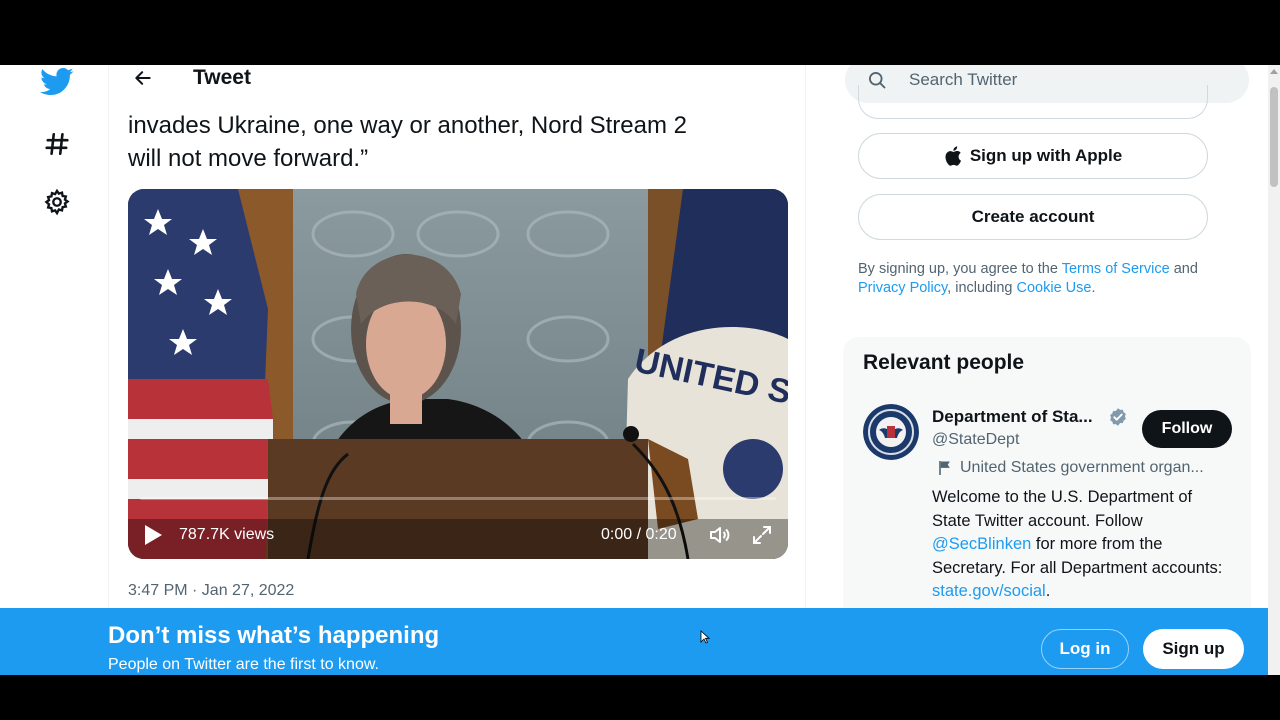 The width and height of the screenshot is (1280, 720). I want to click on create-account-label: Create account, so click(1033, 216).